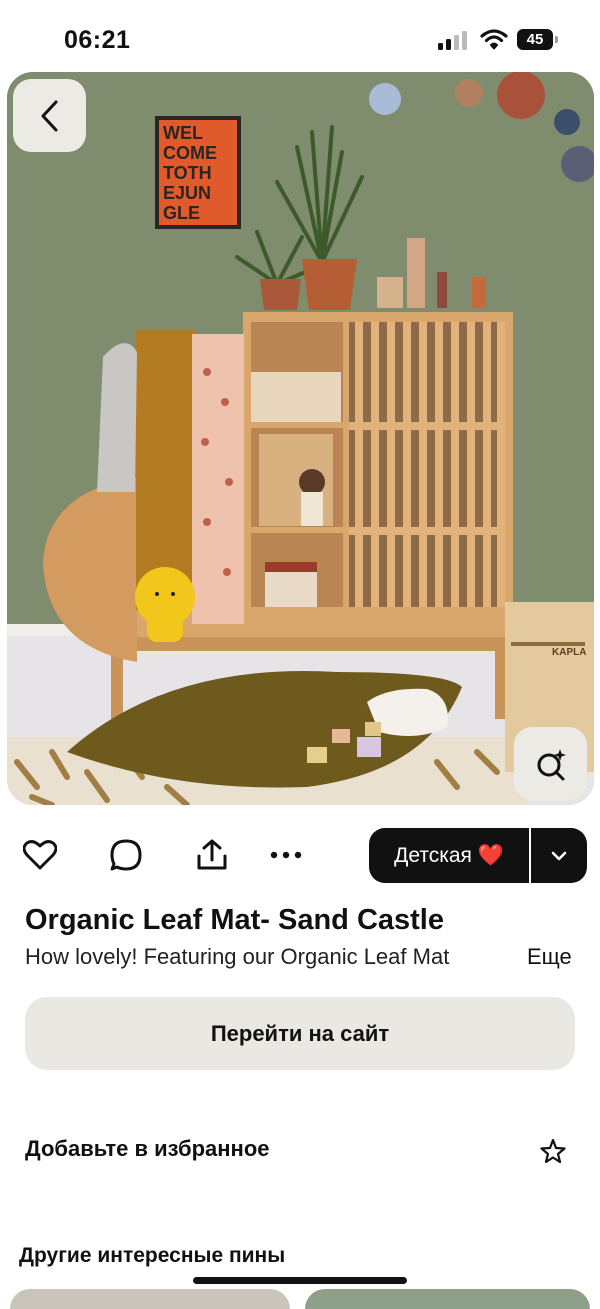 The height and width of the screenshot is (1309, 600). Describe the element at coordinates (300, 1280) in the screenshot. I see `home-indicator` at that location.